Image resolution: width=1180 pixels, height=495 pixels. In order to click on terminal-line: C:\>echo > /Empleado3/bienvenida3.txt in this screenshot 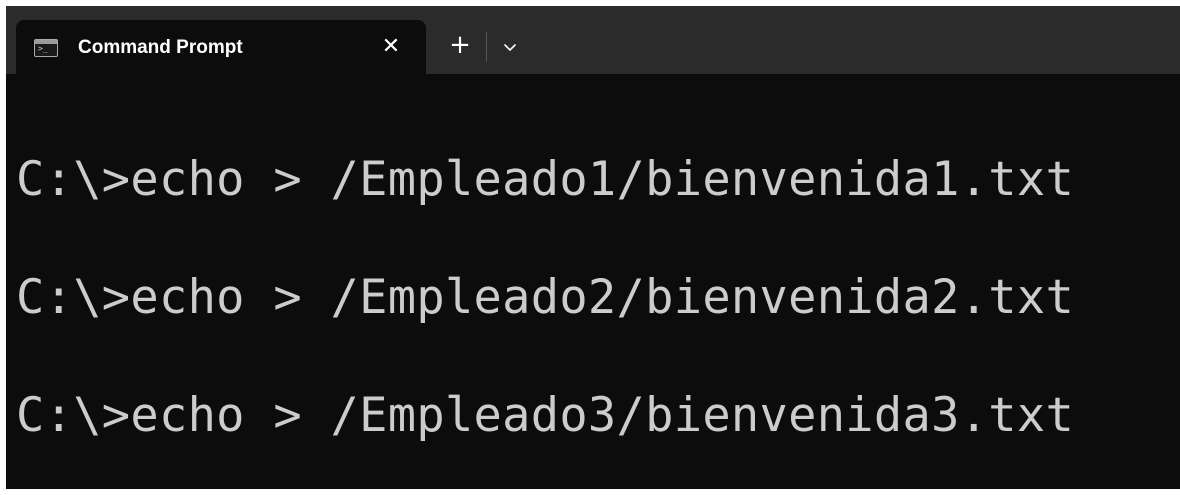, I will do `click(545, 415)`.